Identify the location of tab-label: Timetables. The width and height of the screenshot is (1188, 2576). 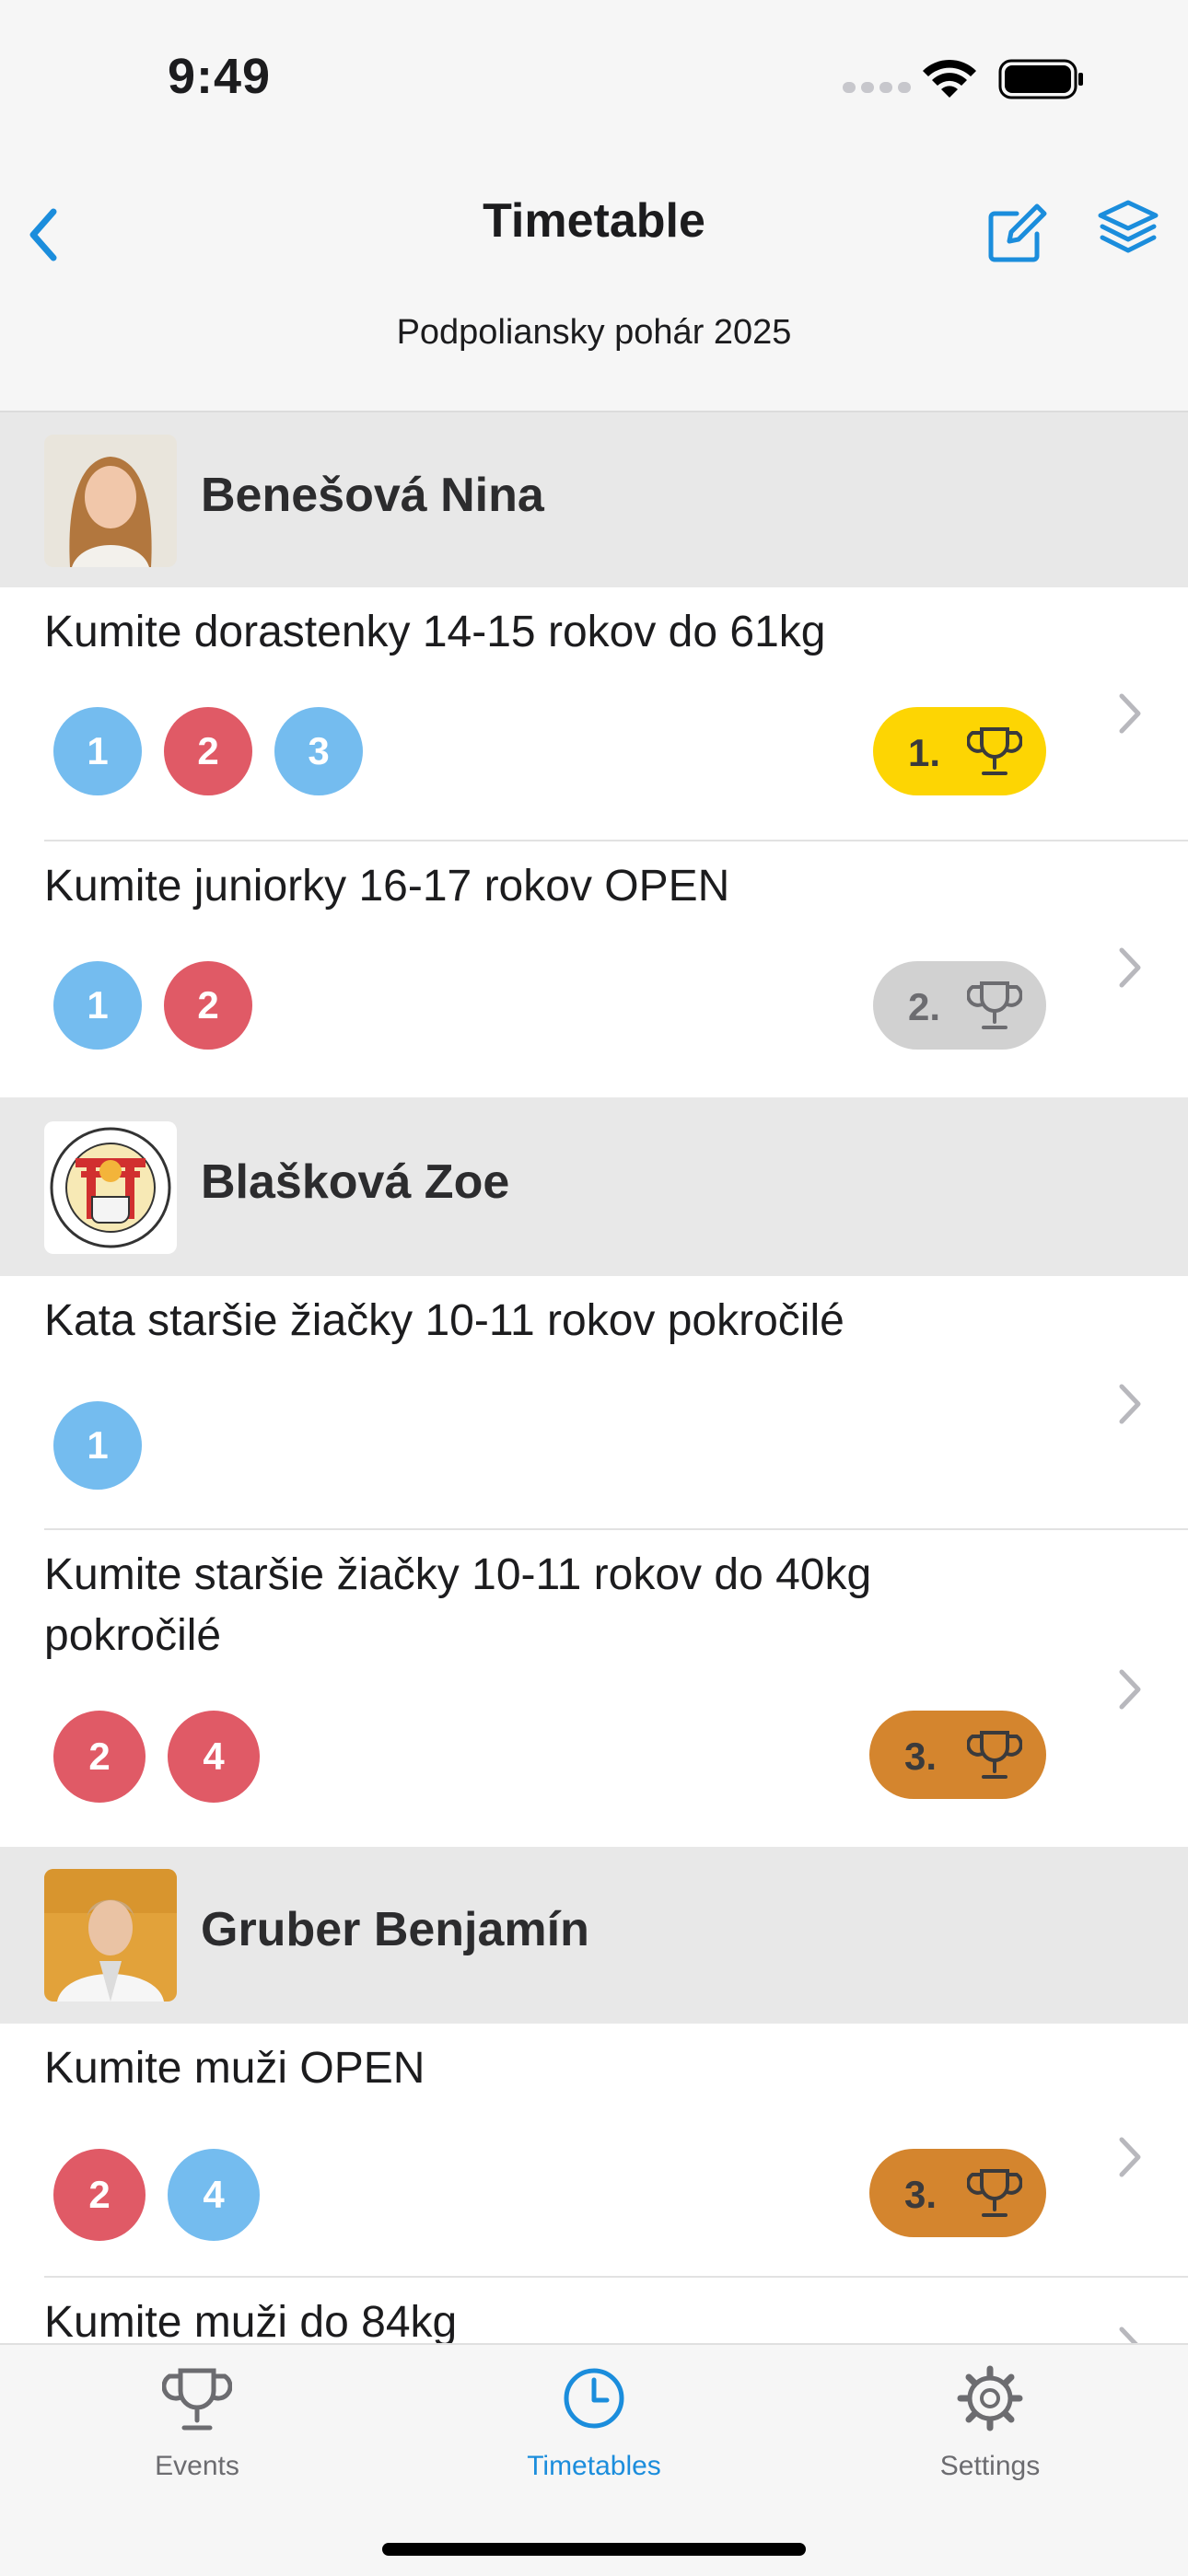
(594, 2466).